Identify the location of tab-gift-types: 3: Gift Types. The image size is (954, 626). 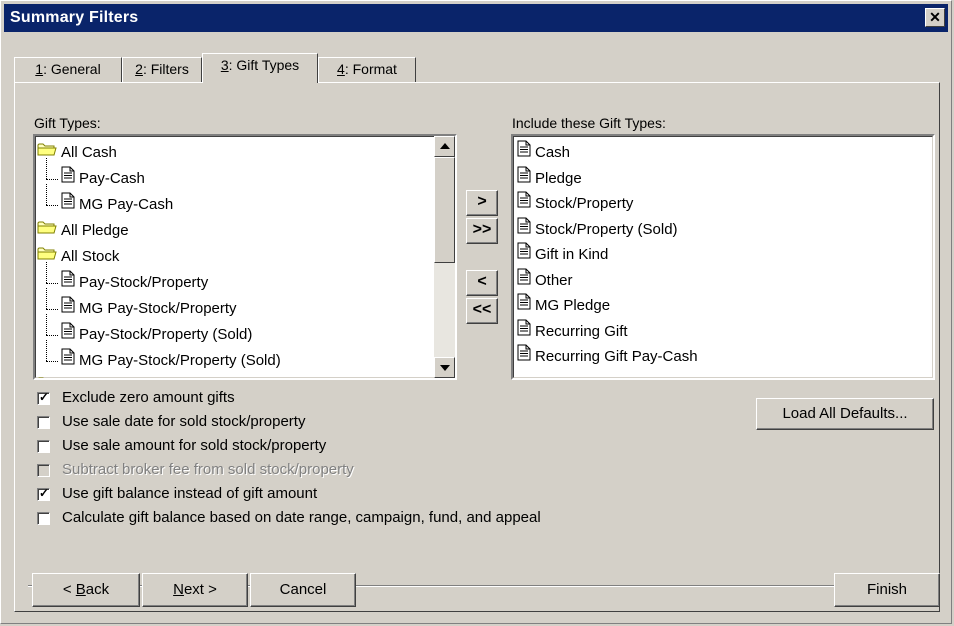
(260, 68).